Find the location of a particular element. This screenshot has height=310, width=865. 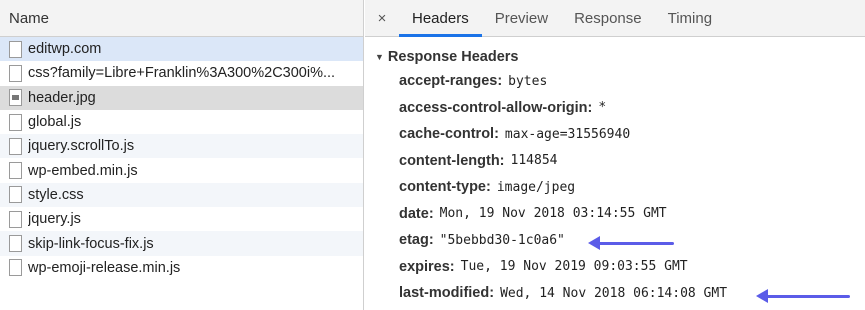

tab-label: Headers is located at coordinates (440, 18).